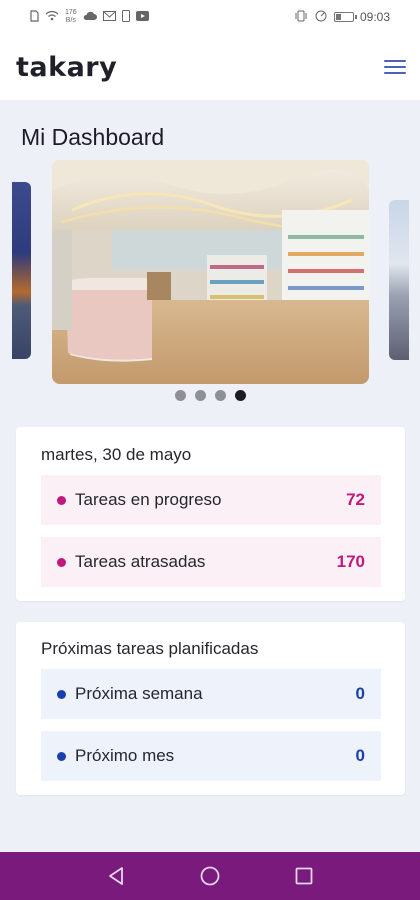 The height and width of the screenshot is (900, 420). I want to click on battery-level, so click(338, 17).